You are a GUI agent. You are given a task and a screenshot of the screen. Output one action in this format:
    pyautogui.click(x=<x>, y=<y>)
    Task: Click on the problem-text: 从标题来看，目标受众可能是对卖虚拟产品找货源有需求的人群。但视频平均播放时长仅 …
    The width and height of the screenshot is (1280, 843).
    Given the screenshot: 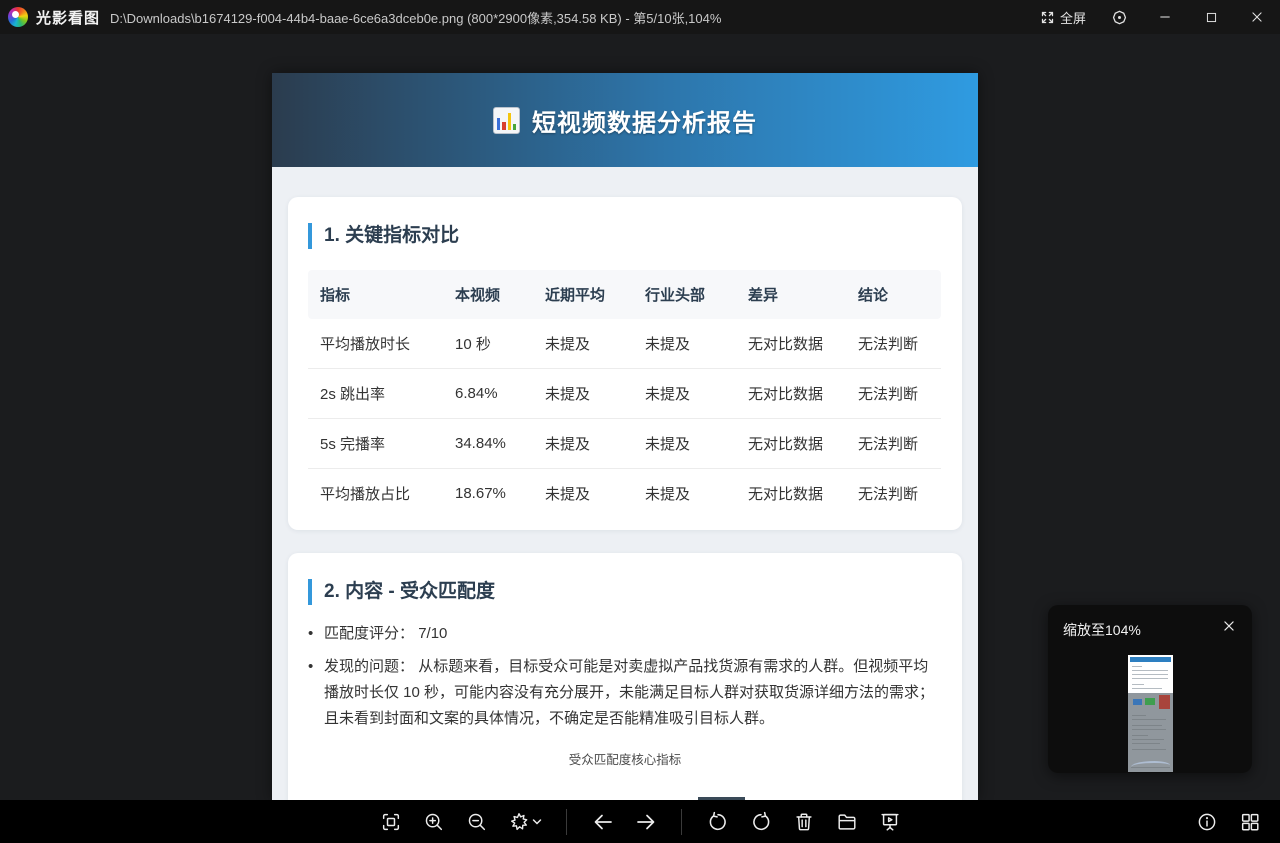 What is the action you would take?
    pyautogui.click(x=629, y=692)
    